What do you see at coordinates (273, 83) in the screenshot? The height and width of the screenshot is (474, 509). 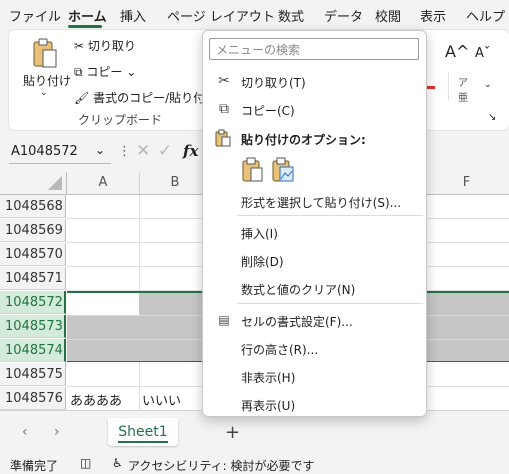 I see `menu-item-label: 切り取り(T)` at bounding box center [273, 83].